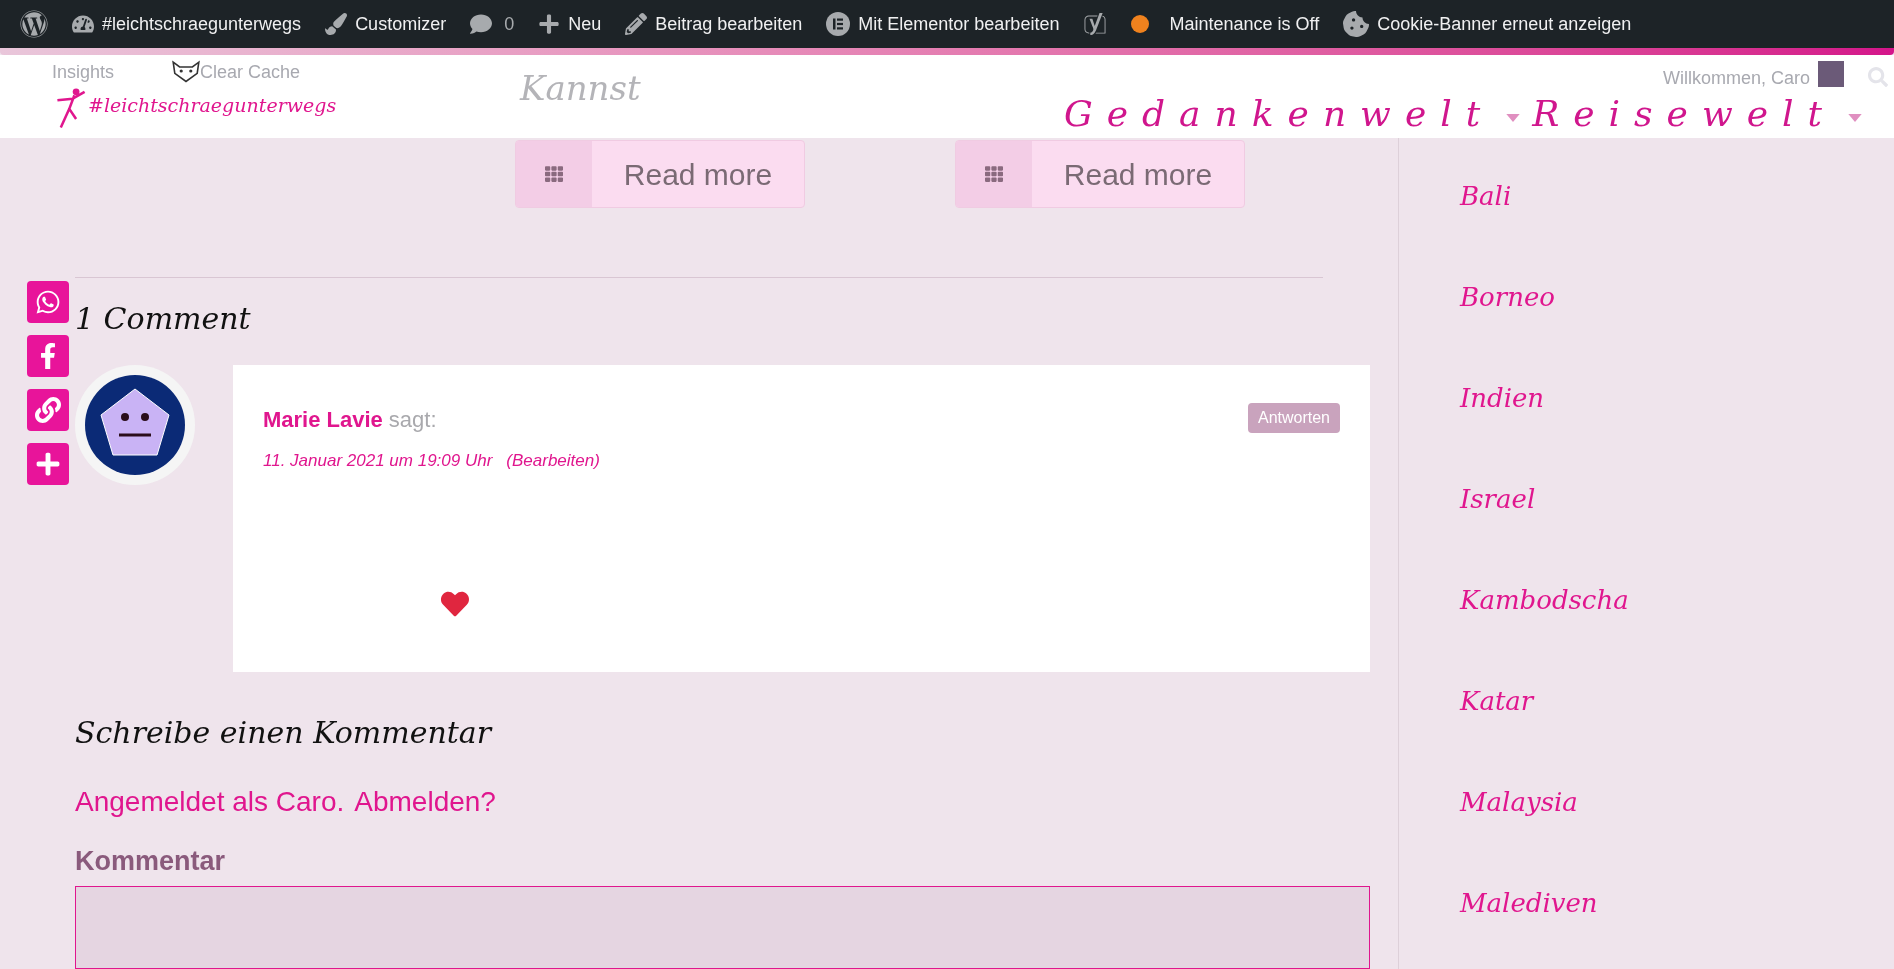 Image resolution: width=1894 pixels, height=969 pixels. I want to click on whatsapp-icon, so click(48, 302).